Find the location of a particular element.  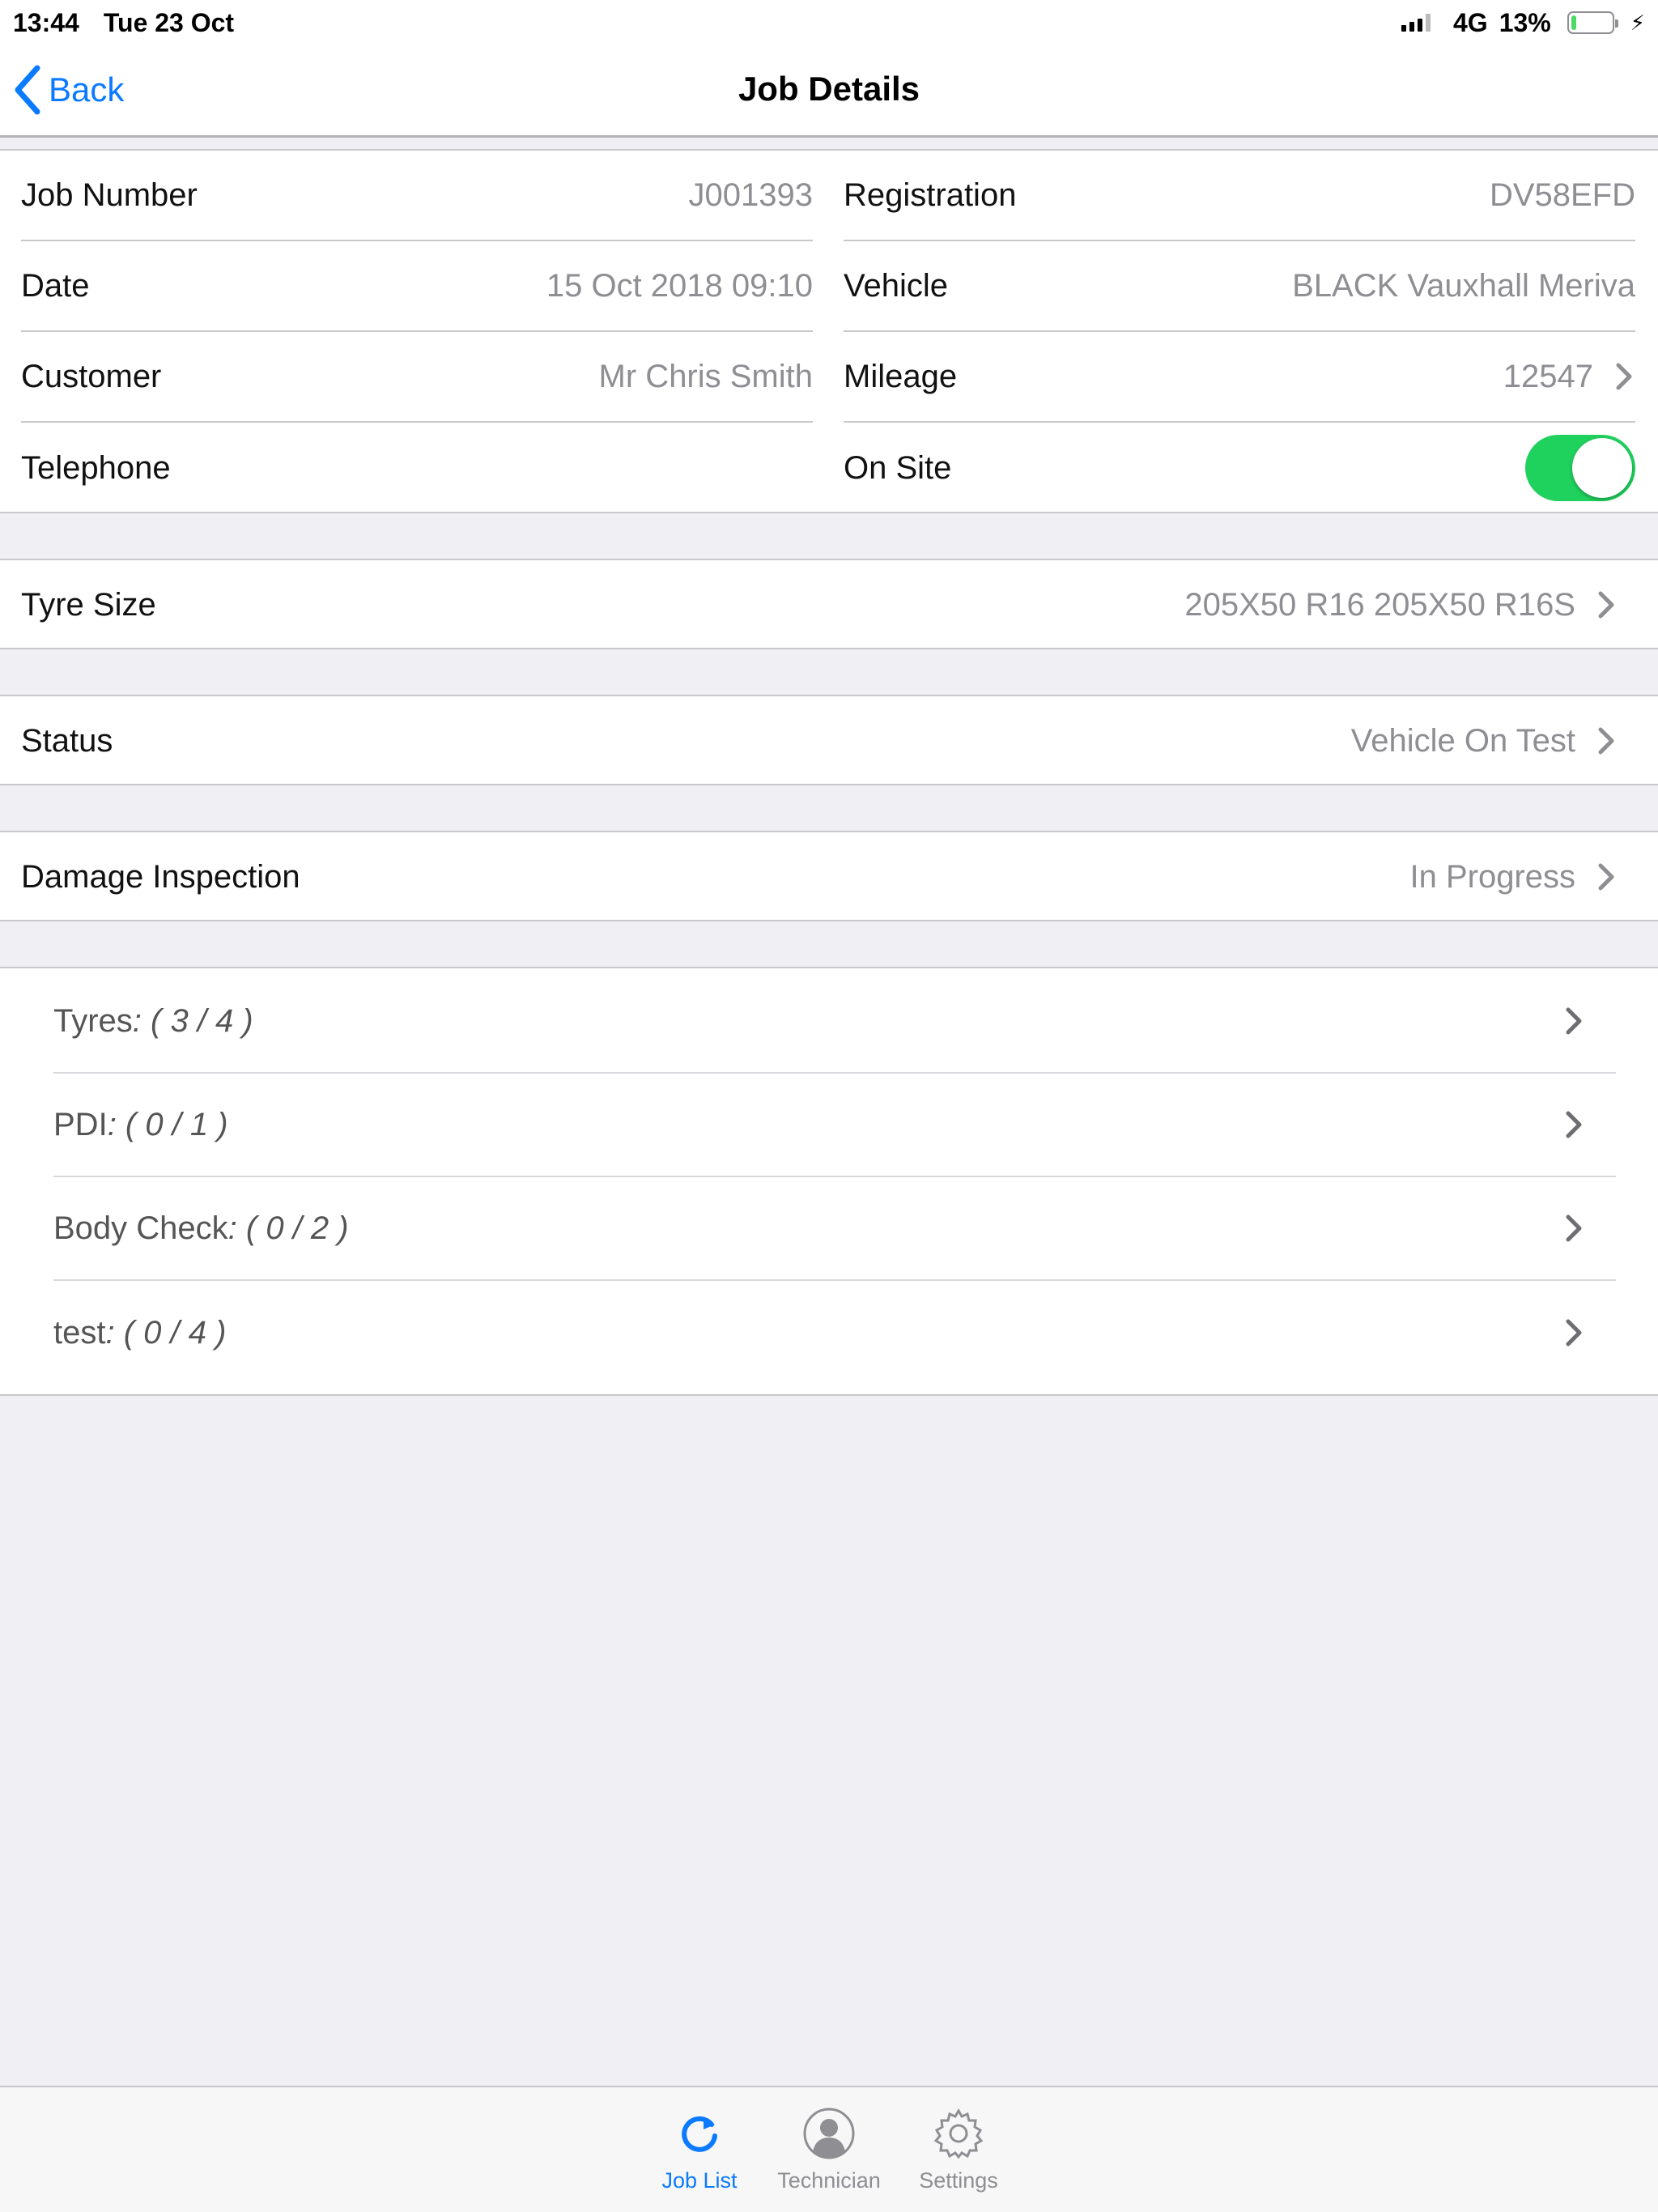

gear-icon is located at coordinates (958, 2133).